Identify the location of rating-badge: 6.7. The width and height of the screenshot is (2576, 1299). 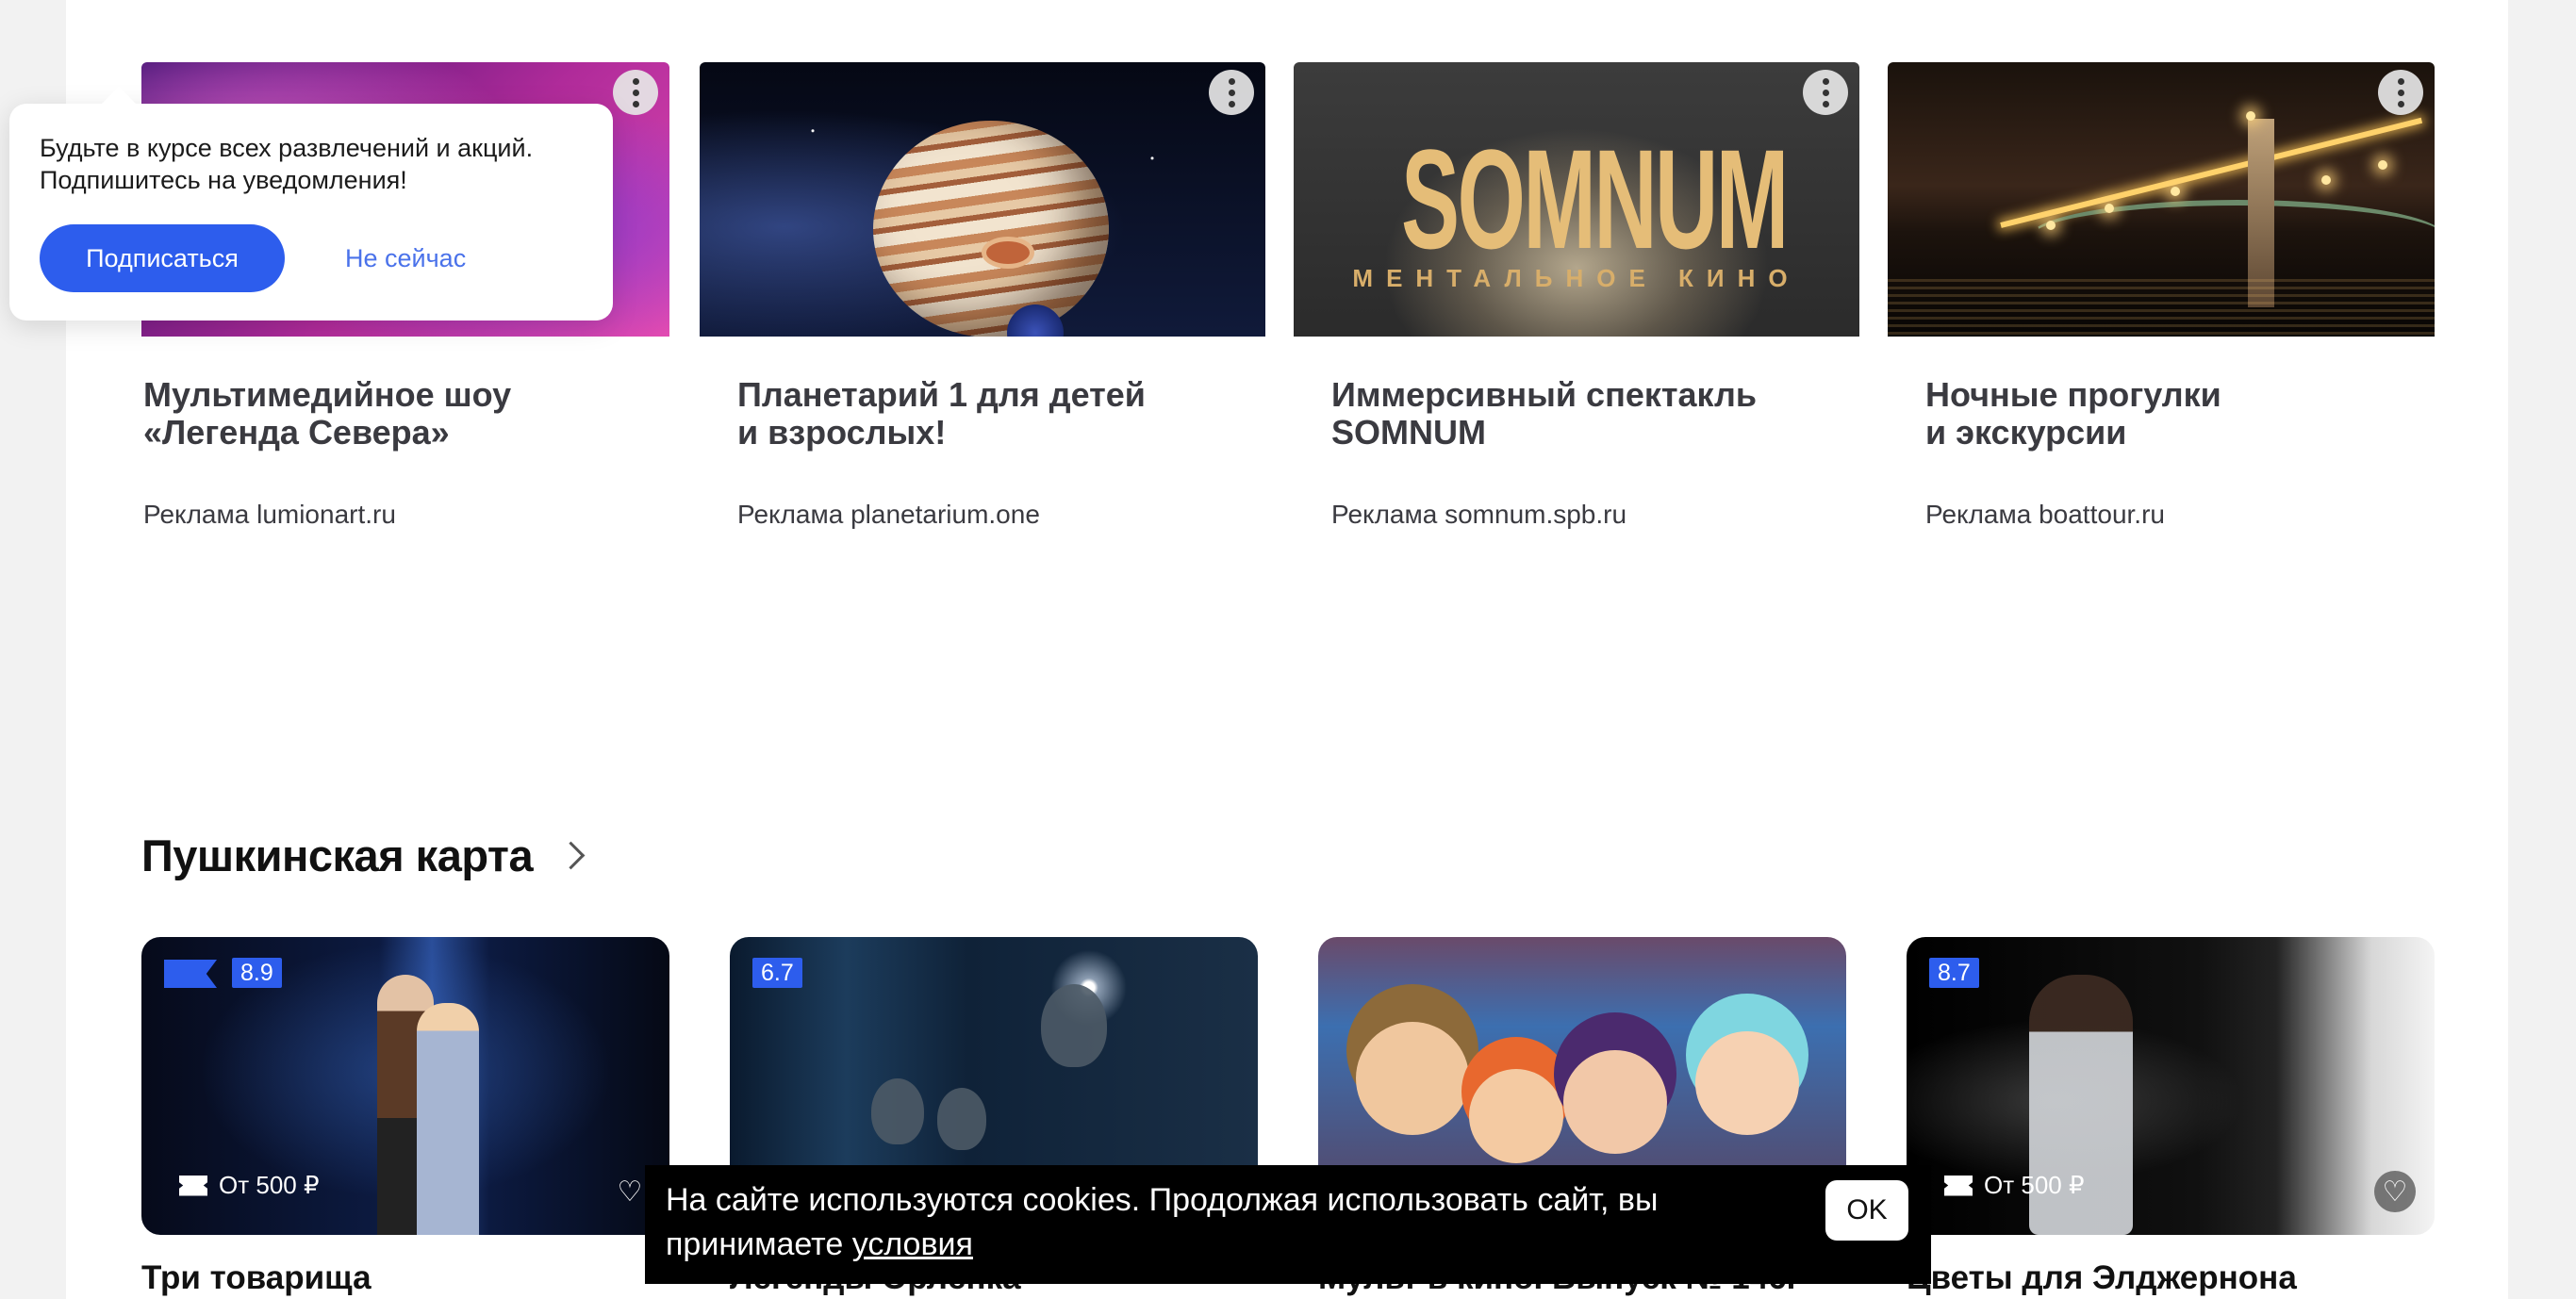
(777, 973).